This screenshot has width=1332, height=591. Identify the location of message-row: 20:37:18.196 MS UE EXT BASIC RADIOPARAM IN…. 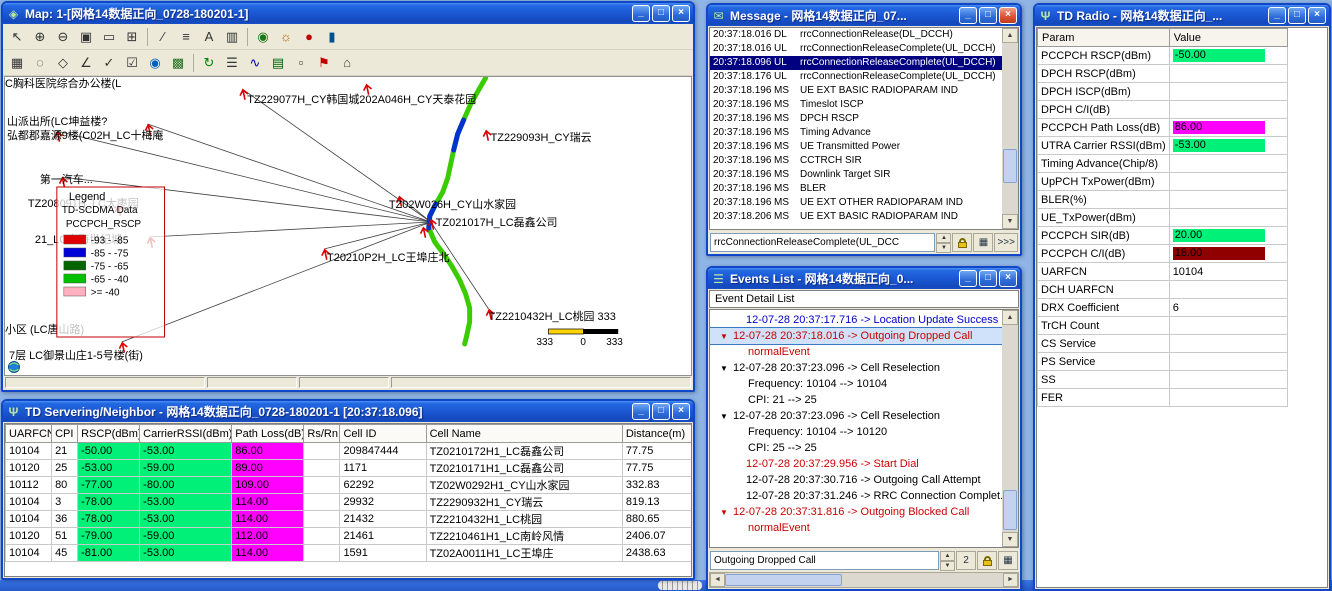
(856, 91).